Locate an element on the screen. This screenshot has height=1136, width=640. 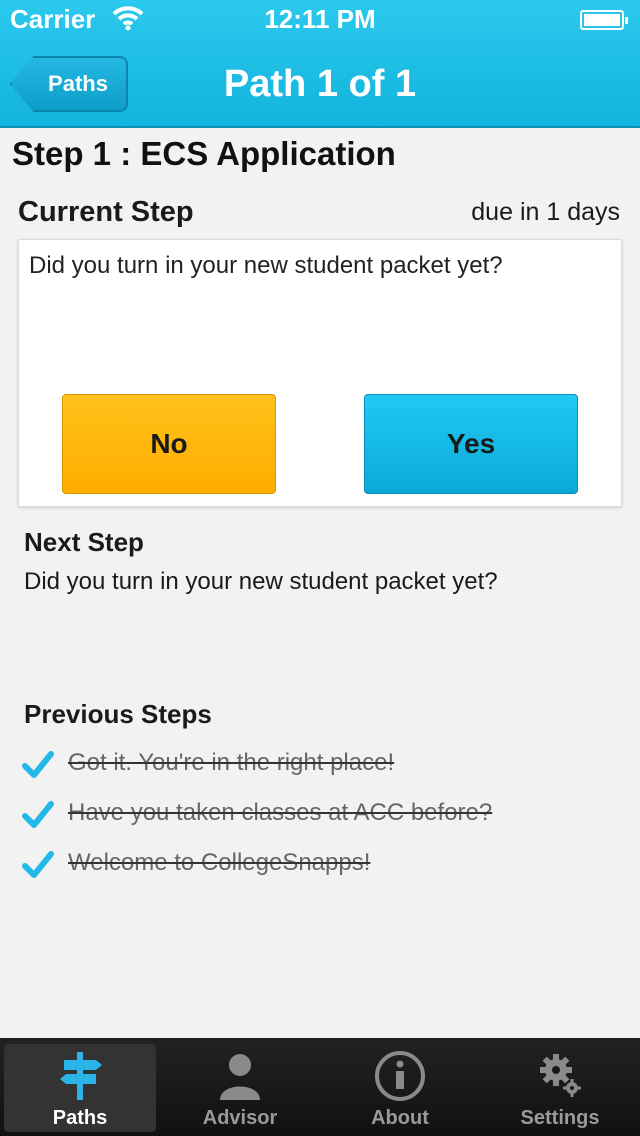
tab-about: About is located at coordinates (400, 1088).